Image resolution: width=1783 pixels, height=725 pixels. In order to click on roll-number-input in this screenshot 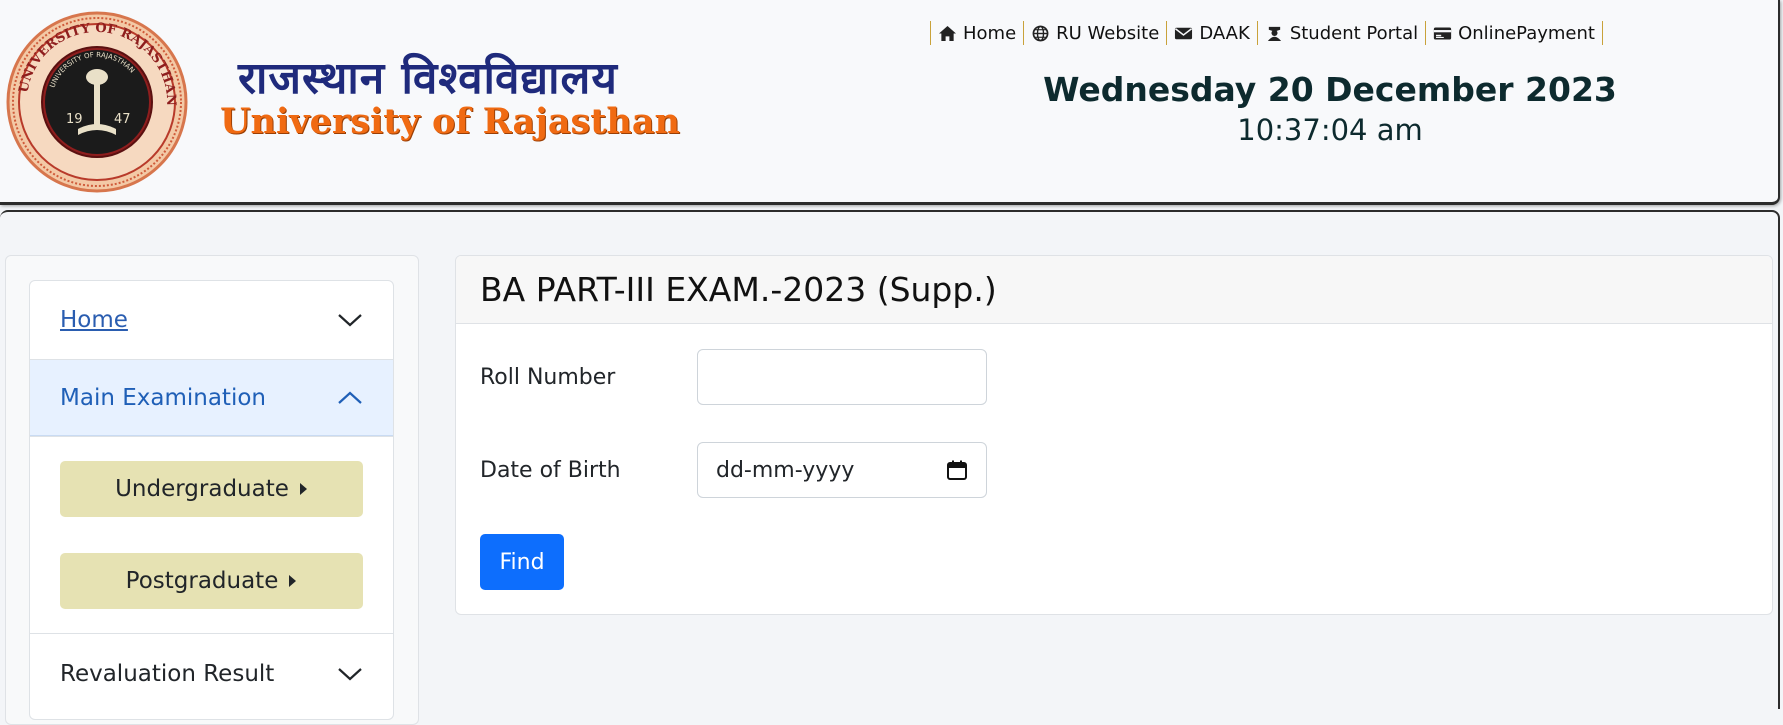, I will do `click(842, 377)`.